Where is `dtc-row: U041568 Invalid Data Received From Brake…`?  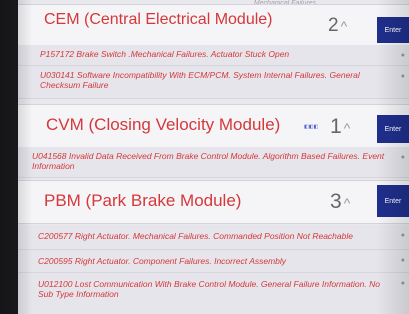 dtc-row: U041568 Invalid Data Received From Brake… is located at coordinates (213, 162).